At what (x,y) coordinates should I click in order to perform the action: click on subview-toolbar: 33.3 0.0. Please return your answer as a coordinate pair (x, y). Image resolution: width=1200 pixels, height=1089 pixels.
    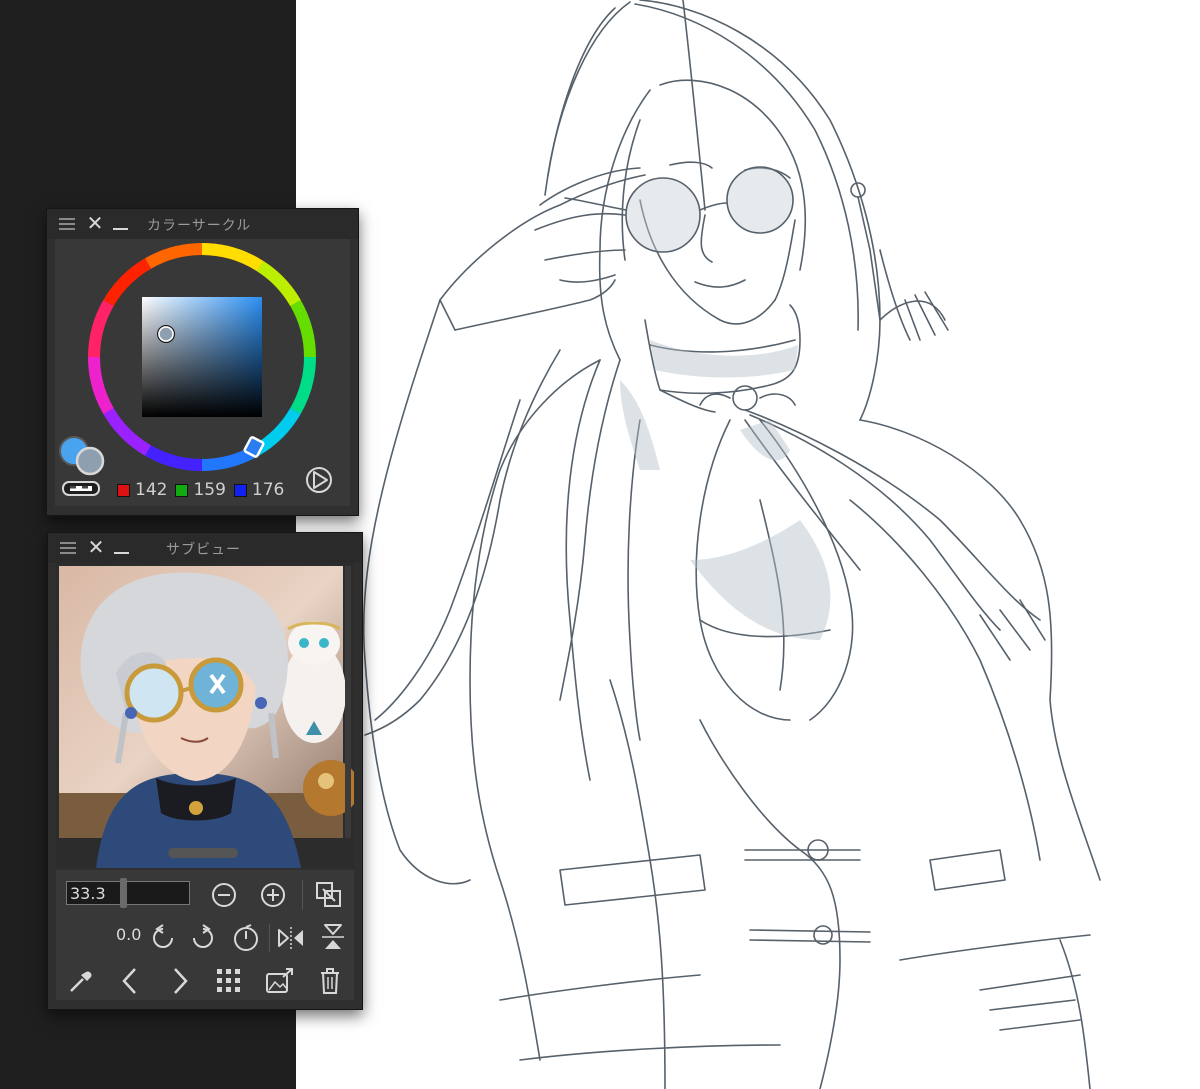
    Looking at the image, I should click on (205, 935).